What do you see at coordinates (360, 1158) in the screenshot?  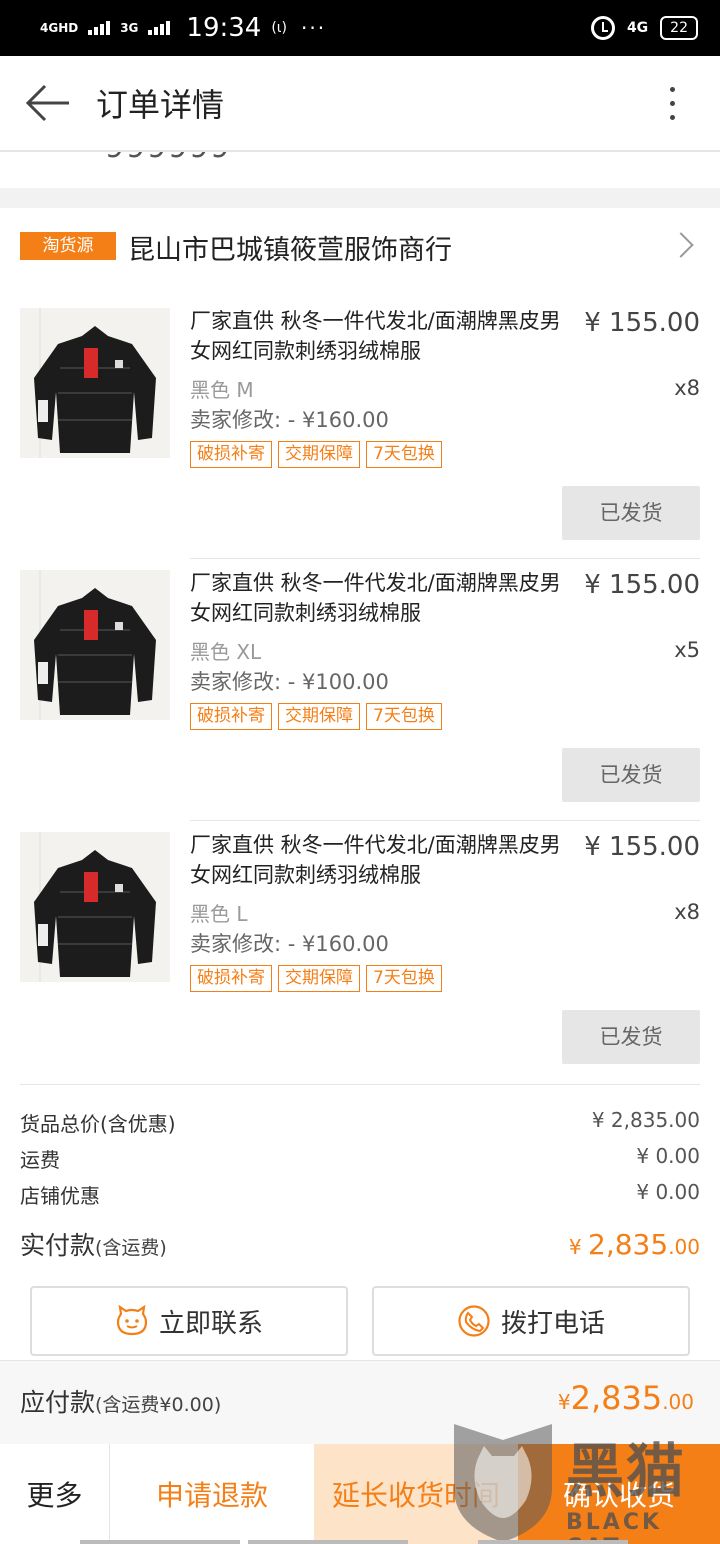 I see `summary-shipping: 运费 ¥ 0.00` at bounding box center [360, 1158].